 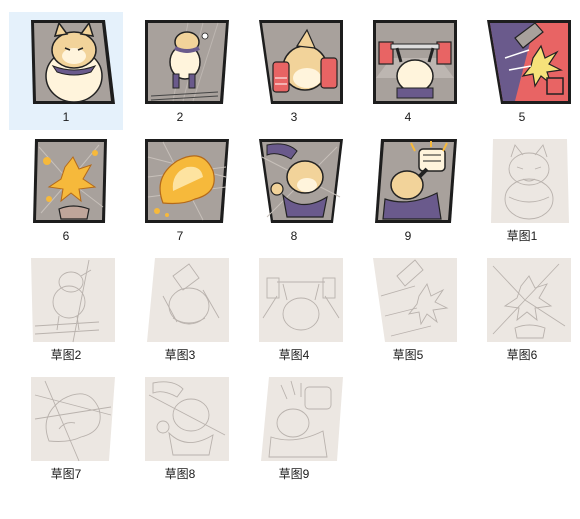 What do you see at coordinates (529, 300) in the screenshot?
I see `sketch-6-thumbnail` at bounding box center [529, 300].